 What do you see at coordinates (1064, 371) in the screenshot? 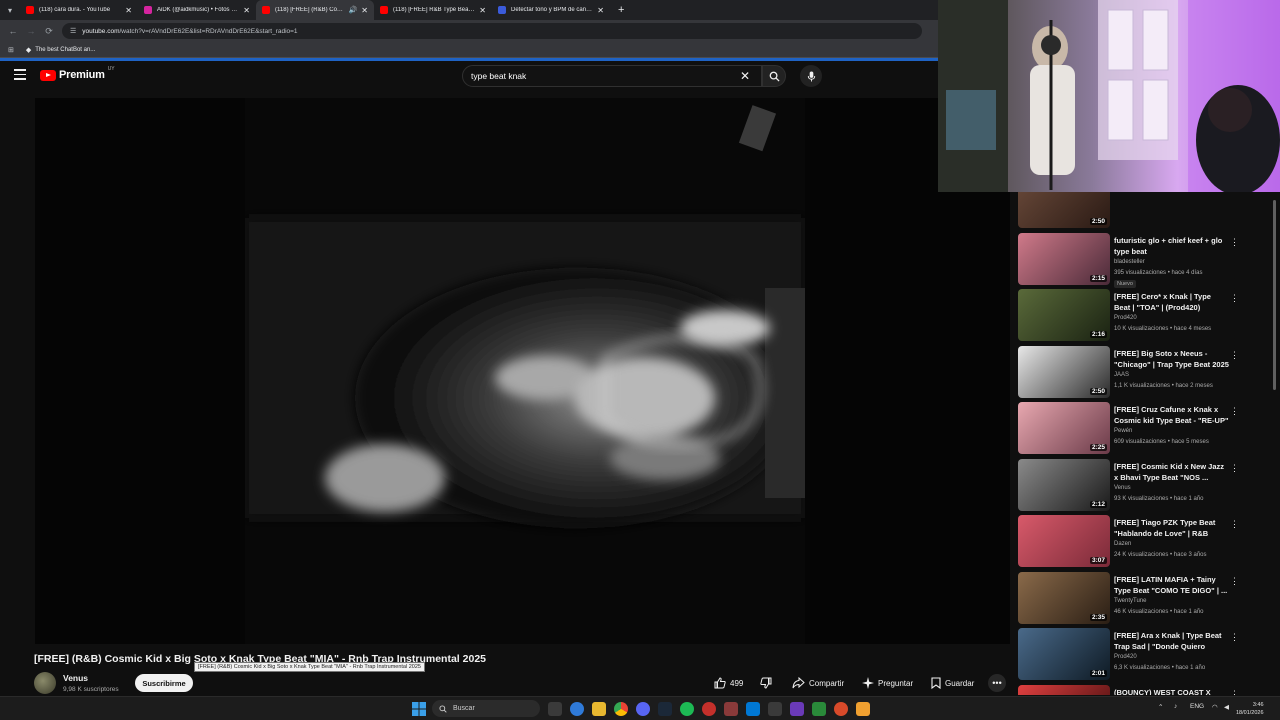
I see `recommendation-thumbnail: 2:50` at bounding box center [1064, 371].